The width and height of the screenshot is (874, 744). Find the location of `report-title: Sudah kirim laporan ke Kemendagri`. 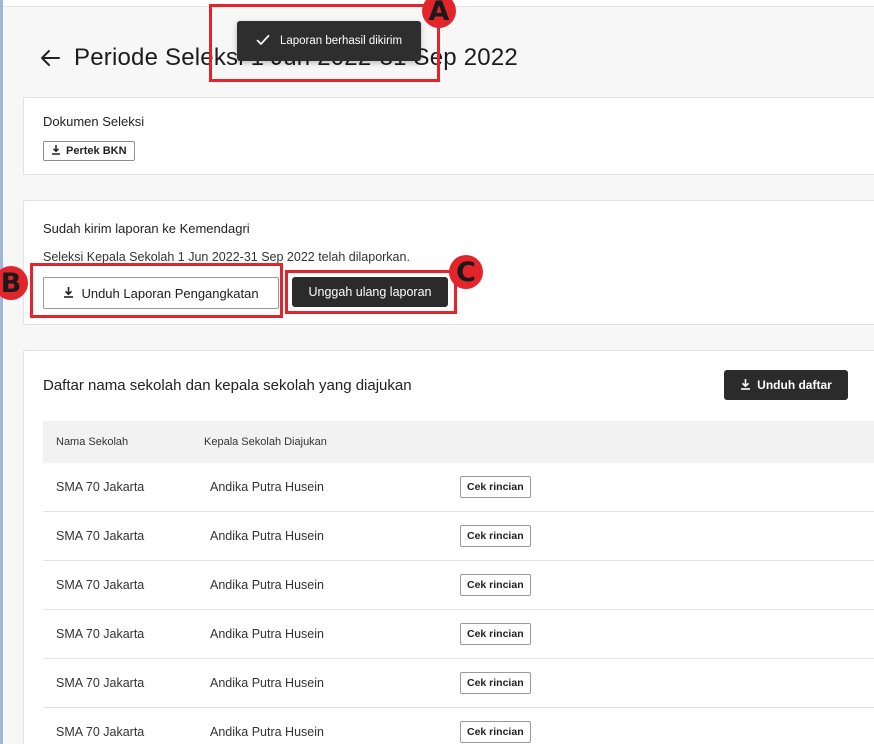

report-title: Sudah kirim laporan ke Kemendagri is located at coordinates (146, 228).